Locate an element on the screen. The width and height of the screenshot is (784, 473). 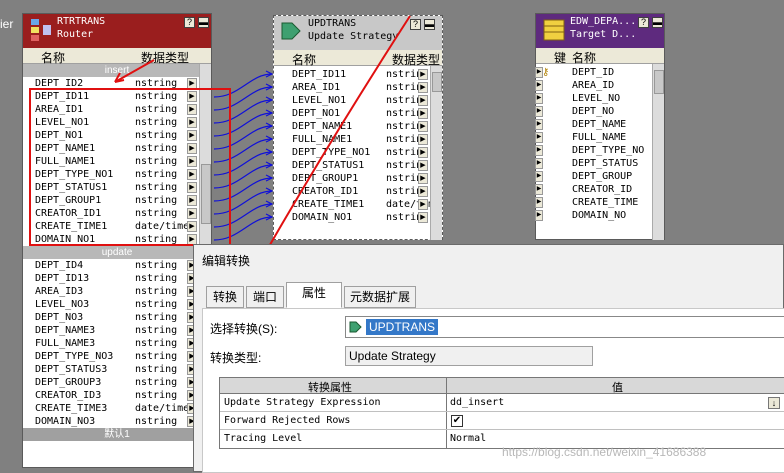
tab-transform: 转换 is located at coordinates (225, 297).